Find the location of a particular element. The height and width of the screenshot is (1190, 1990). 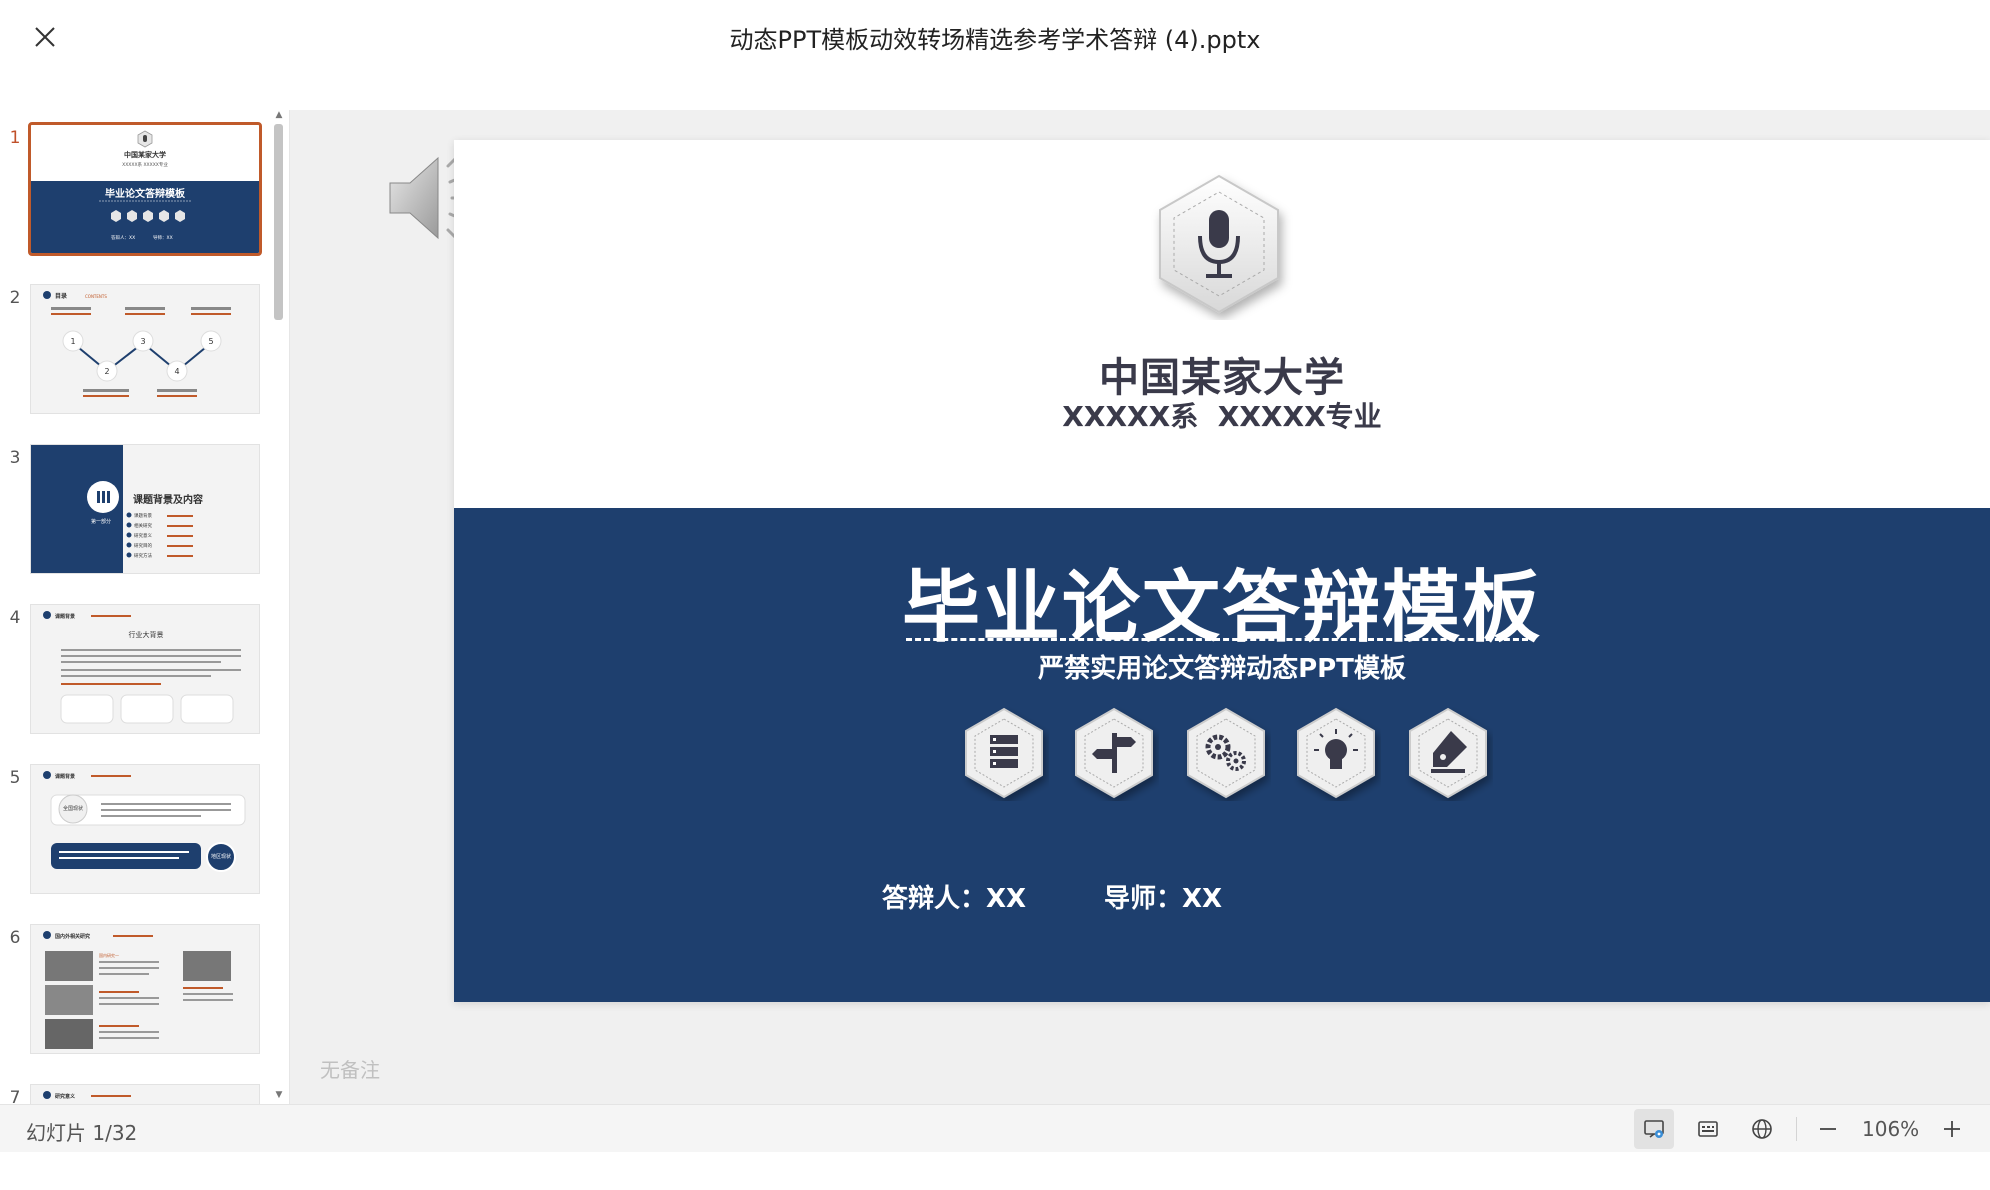

slide-thumbnail-7: 研究意义 is located at coordinates (145, 1094).